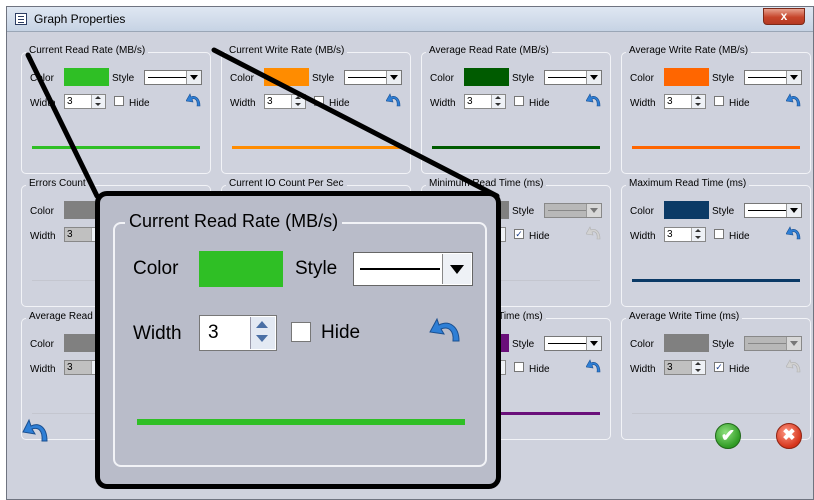 Image resolution: width=814 pixels, height=500 pixels. Describe the element at coordinates (446, 331) in the screenshot. I see `magnified-reset-undo-icon` at that location.